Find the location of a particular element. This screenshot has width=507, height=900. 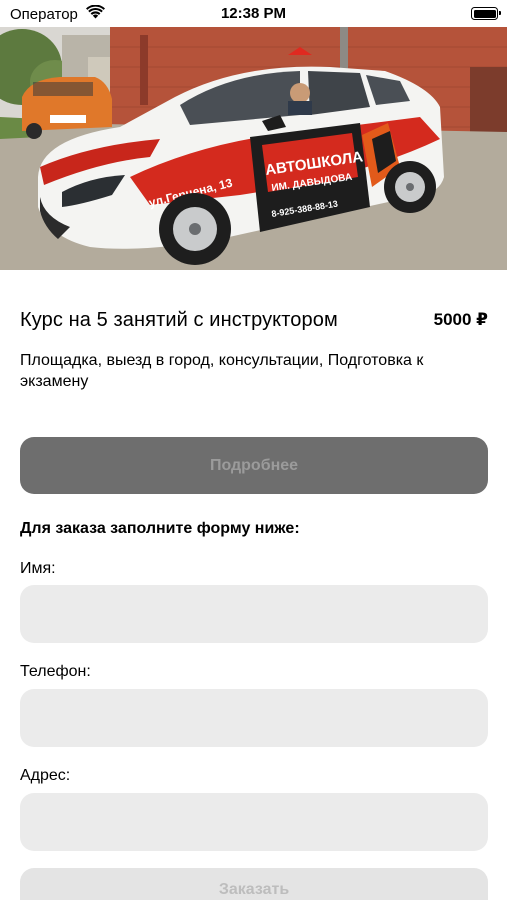

name-input is located at coordinates (254, 614).